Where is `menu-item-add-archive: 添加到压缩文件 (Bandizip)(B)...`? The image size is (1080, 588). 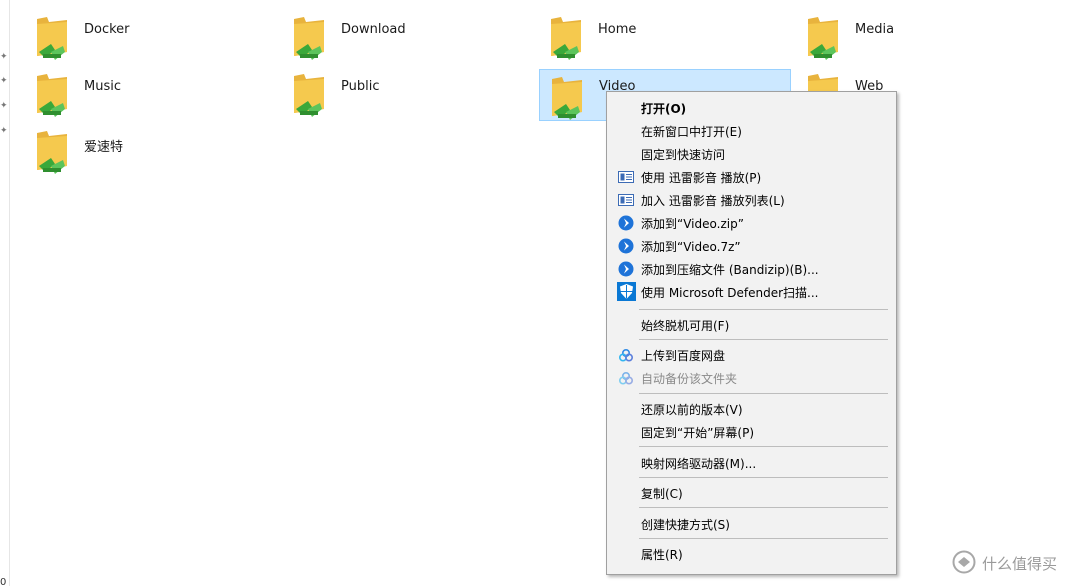
menu-item-add-archive: 添加到压缩文件 (Bandizip)(B)... is located at coordinates (751, 268).